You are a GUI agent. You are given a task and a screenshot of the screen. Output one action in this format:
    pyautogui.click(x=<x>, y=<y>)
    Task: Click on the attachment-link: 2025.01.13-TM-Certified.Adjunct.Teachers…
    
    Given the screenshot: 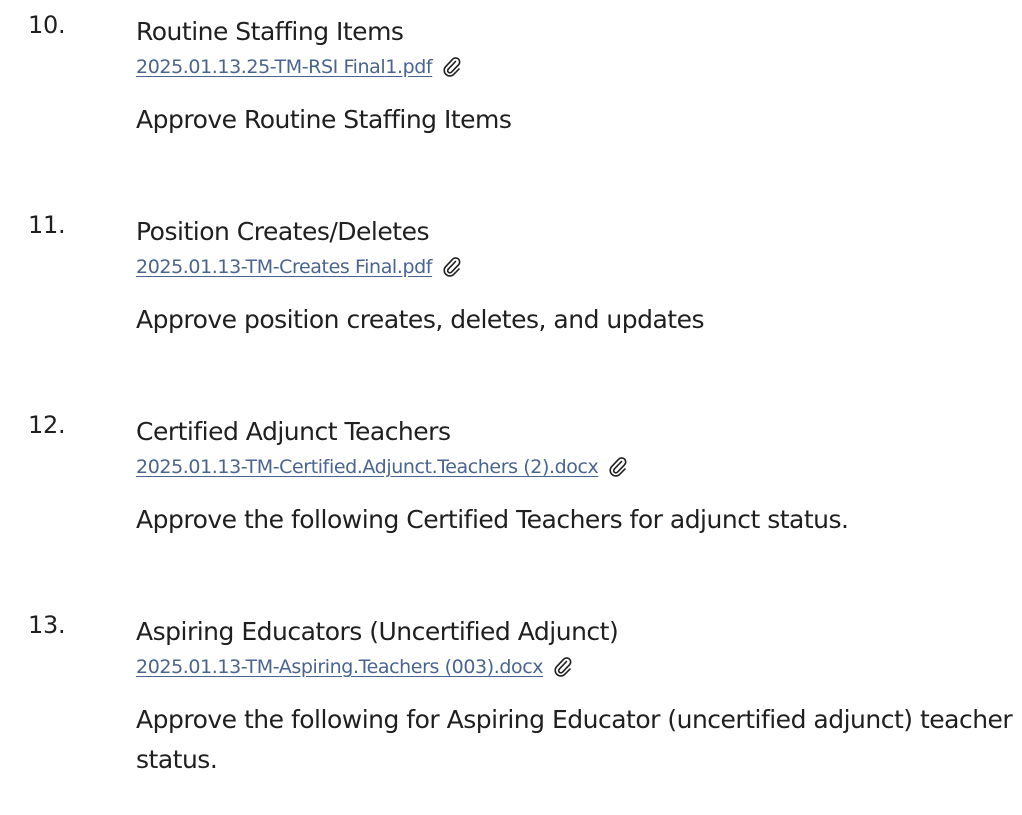 What is the action you would take?
    pyautogui.click(x=367, y=467)
    